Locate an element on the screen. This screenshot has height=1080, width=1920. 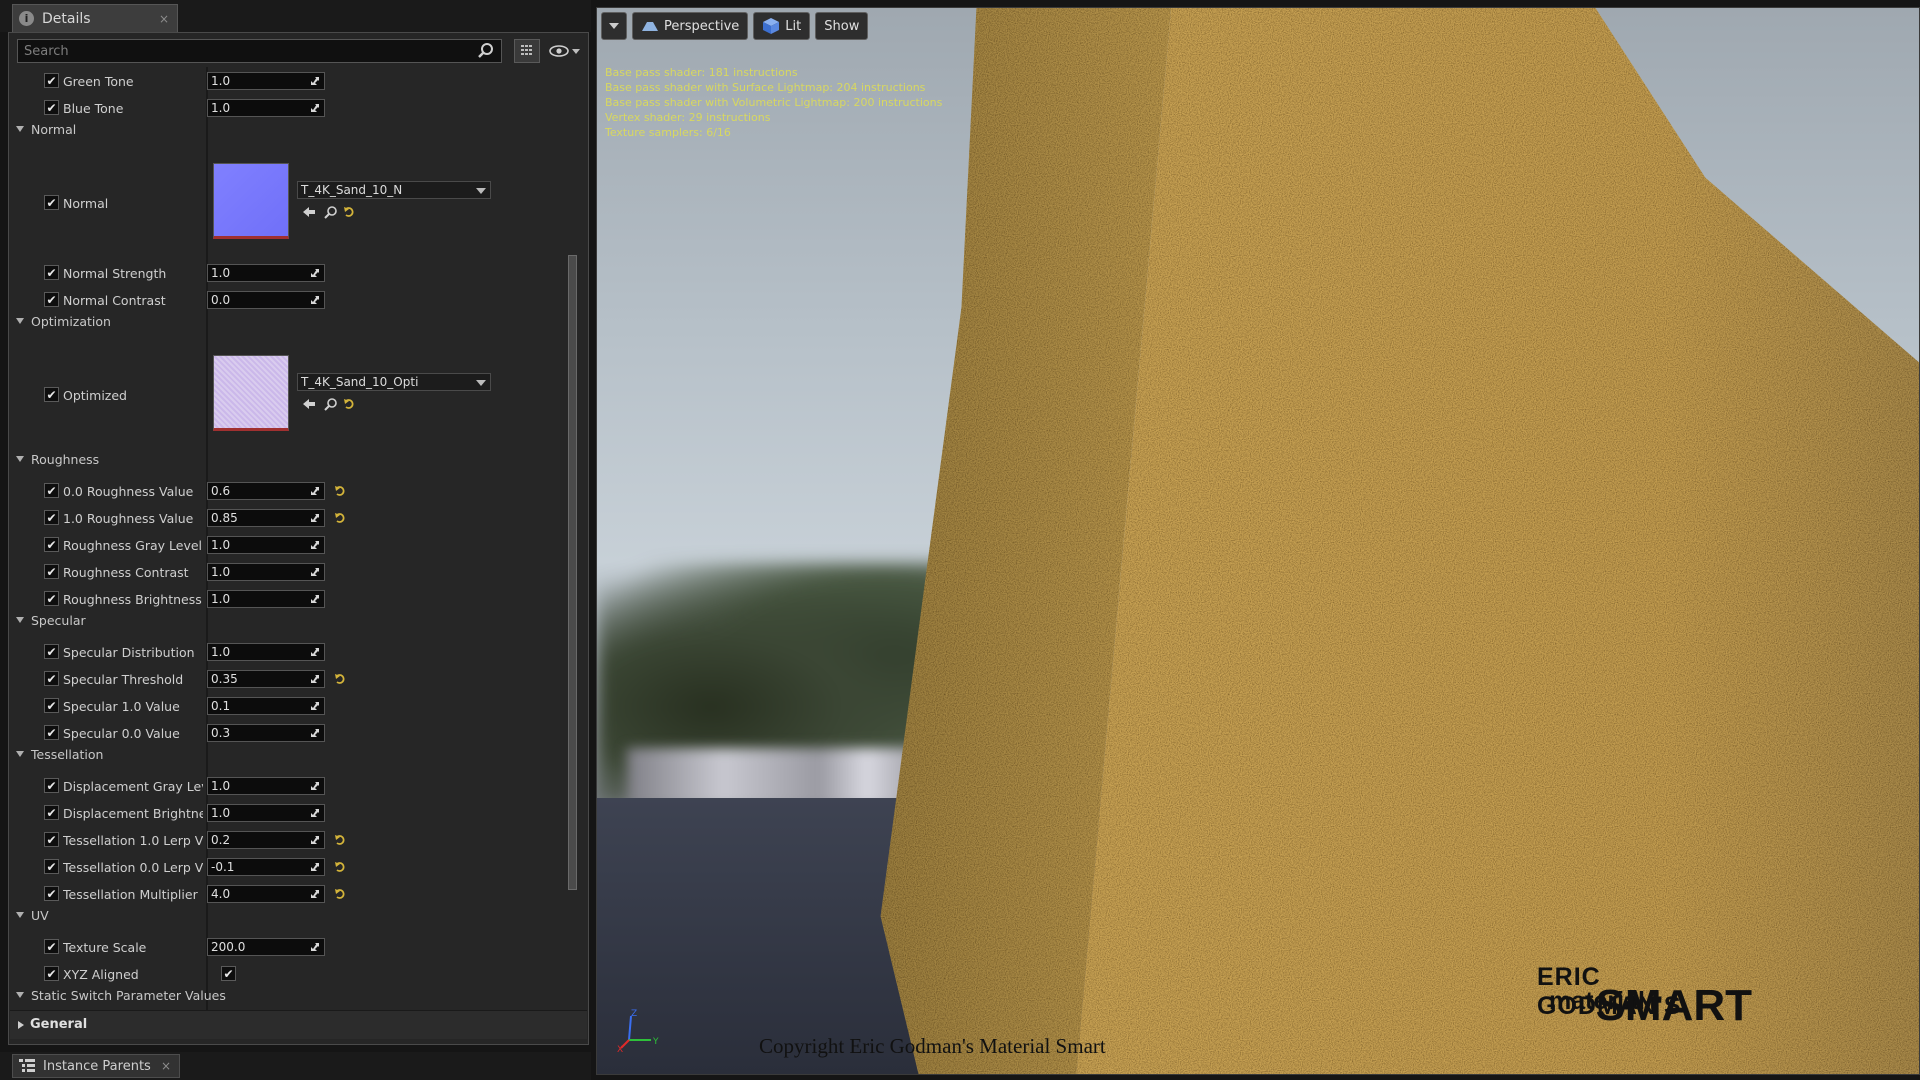
details-scrollbar is located at coordinates (572, 572).